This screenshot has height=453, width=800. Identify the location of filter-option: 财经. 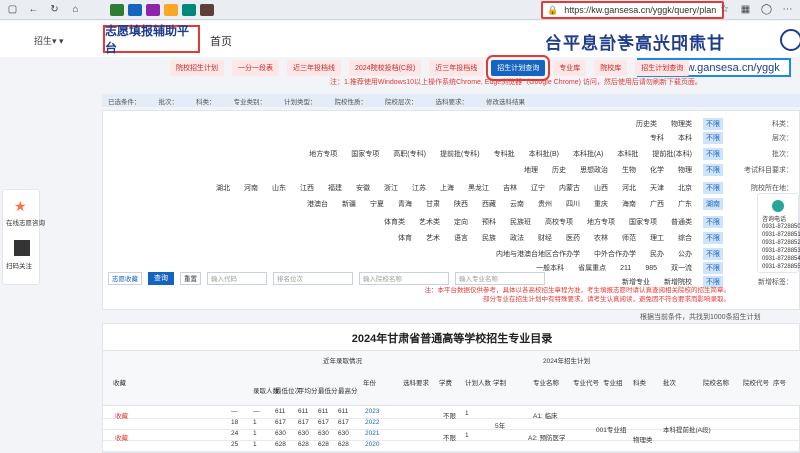
(545, 238).